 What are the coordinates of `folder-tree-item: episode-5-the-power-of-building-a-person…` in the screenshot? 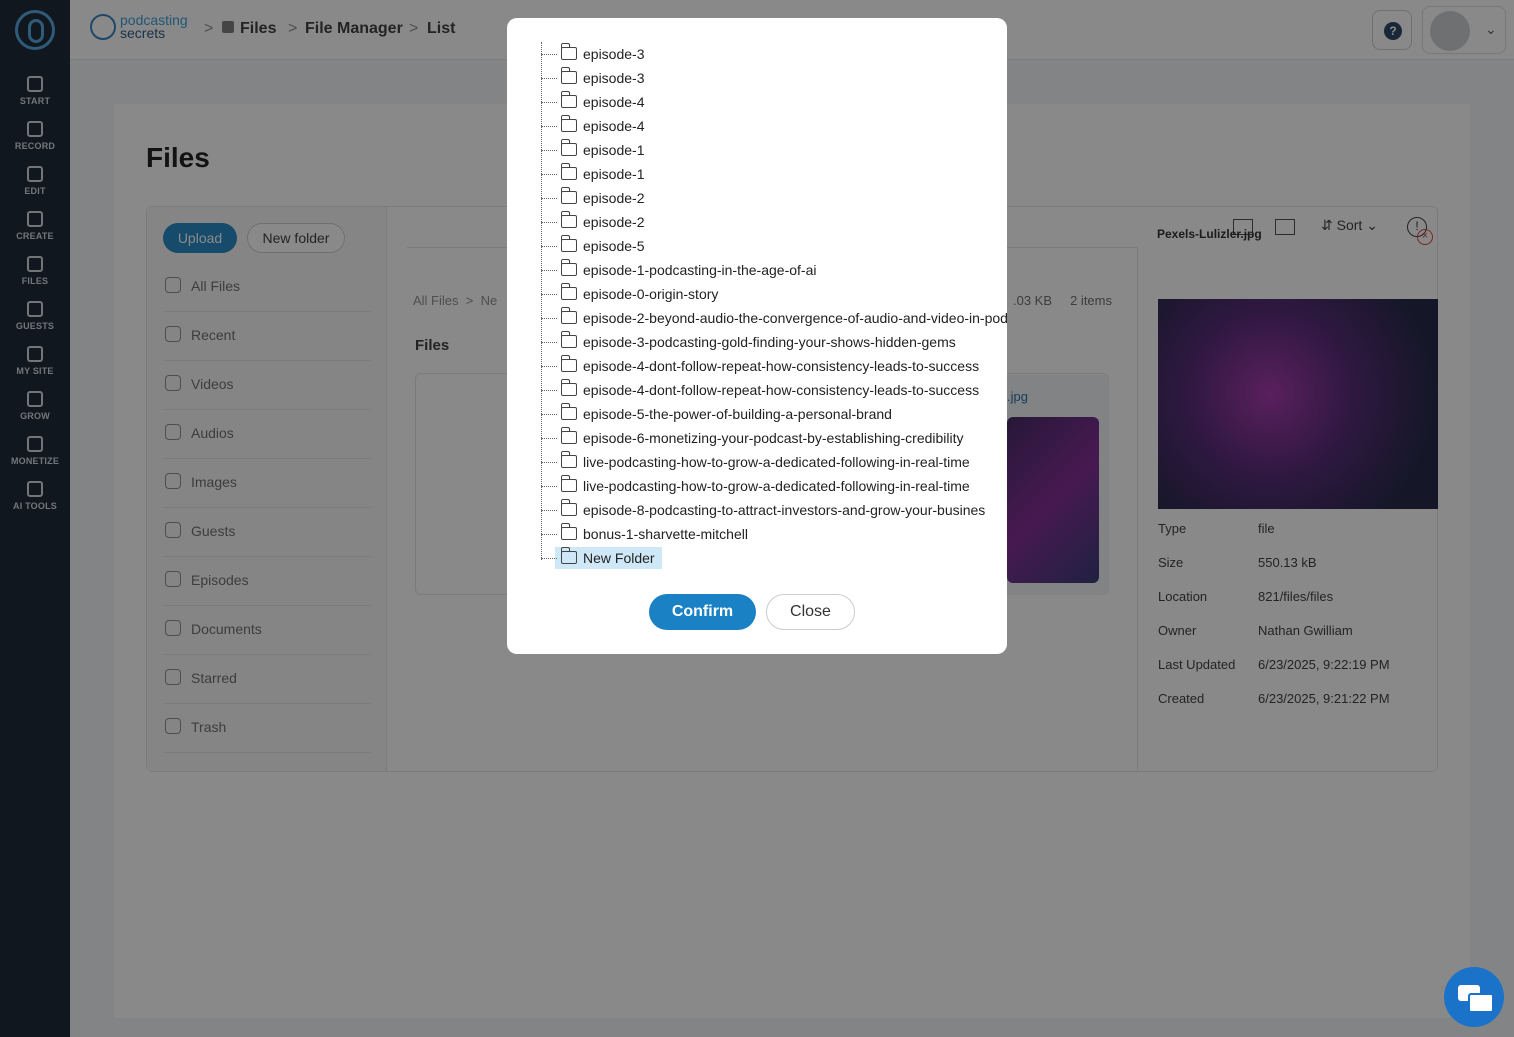 It's located at (774, 414).